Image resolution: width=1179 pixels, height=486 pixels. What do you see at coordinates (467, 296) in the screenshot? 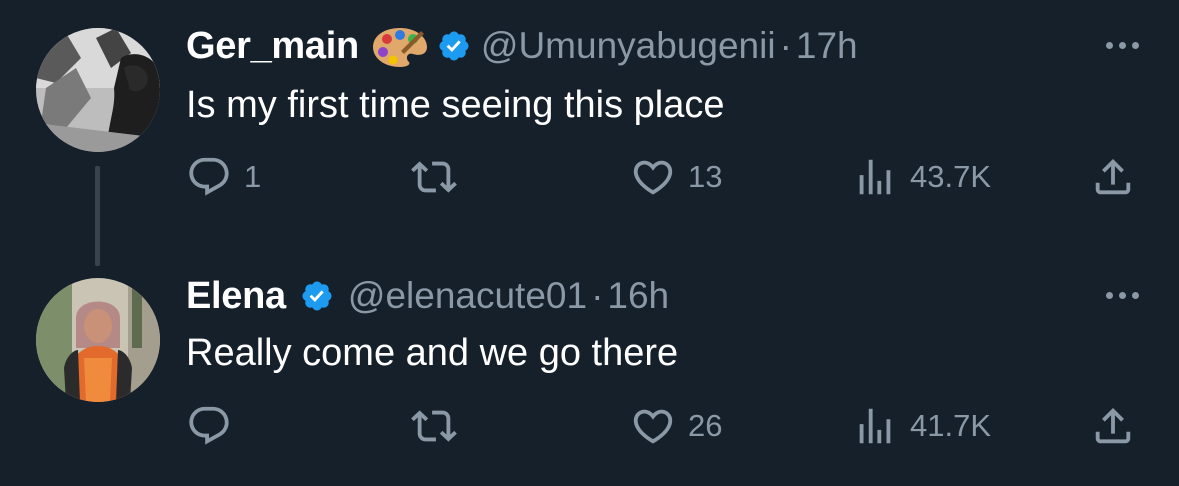
I see `handle: @elenacute01` at bounding box center [467, 296].